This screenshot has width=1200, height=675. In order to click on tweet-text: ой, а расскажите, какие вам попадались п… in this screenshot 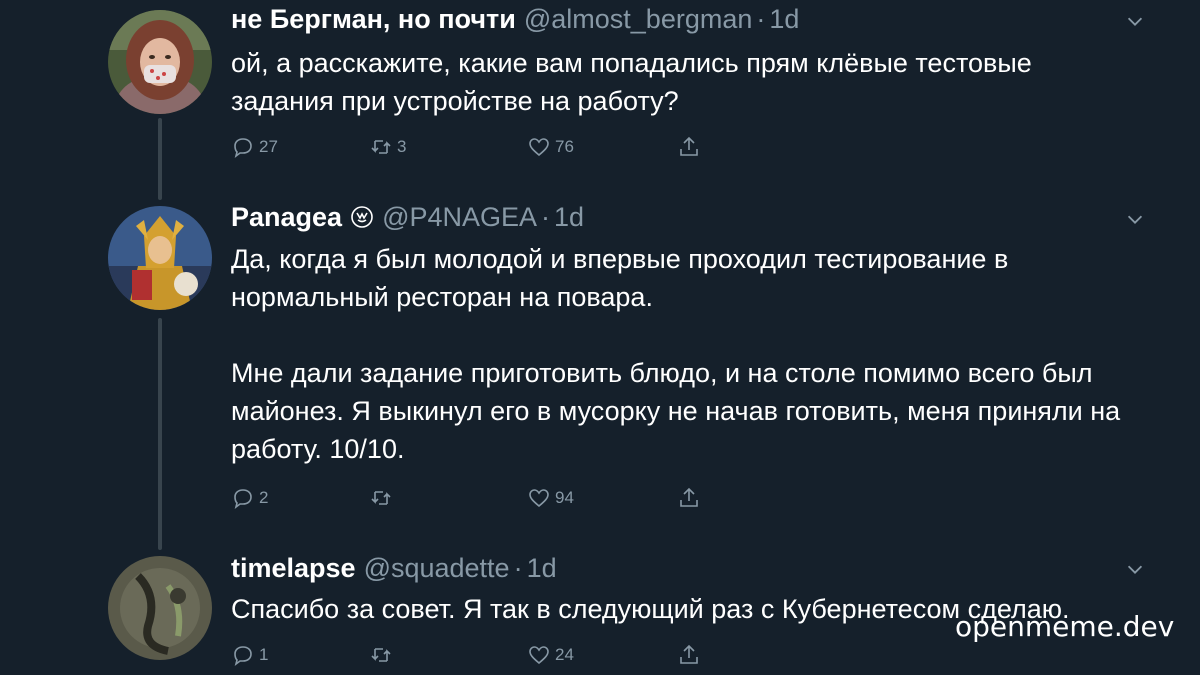, I will do `click(671, 82)`.